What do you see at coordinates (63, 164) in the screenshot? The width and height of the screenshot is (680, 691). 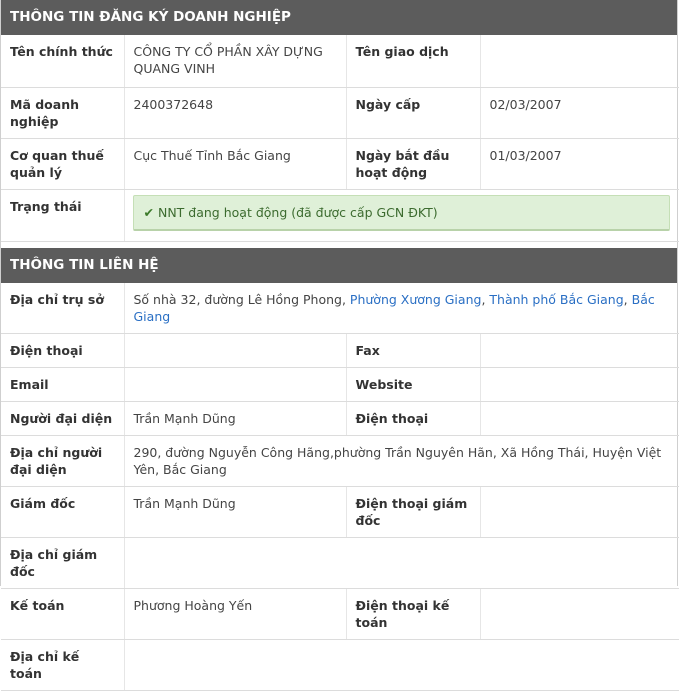 I see `tax-authority-label: Cơ quan thuế quản lý` at bounding box center [63, 164].